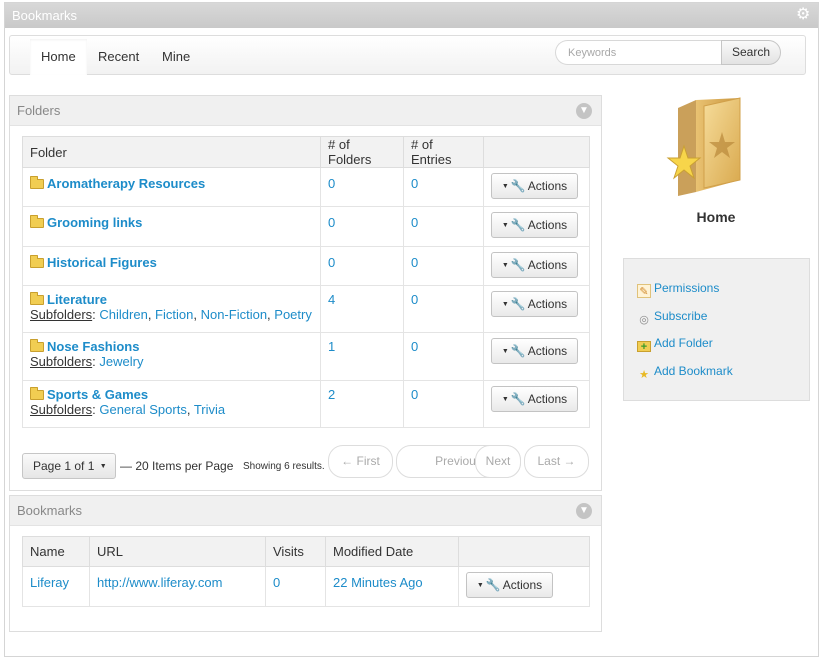 This screenshot has width=821, height=659. I want to click on folder-cell: Aromatherapy Resources, so click(171, 187).